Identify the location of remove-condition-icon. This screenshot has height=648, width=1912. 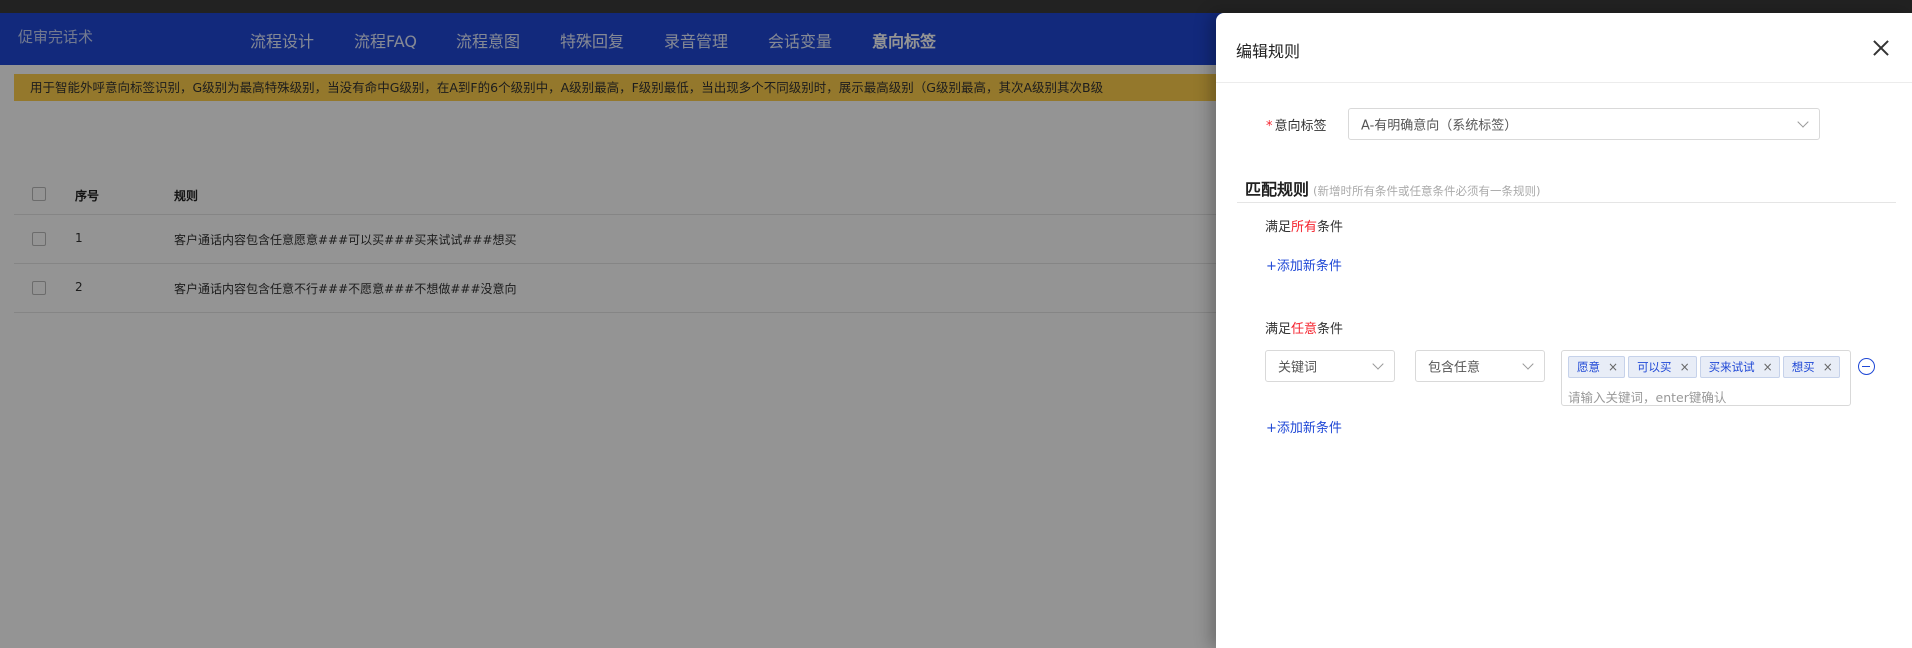
(1866, 366).